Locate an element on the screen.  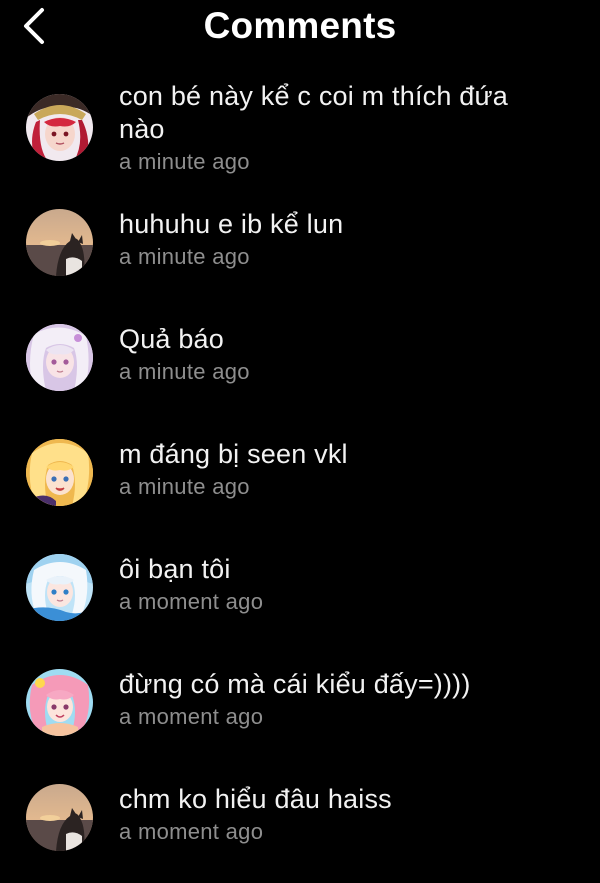
avatar-anime-white-hair-icon is located at coordinates (59, 357).